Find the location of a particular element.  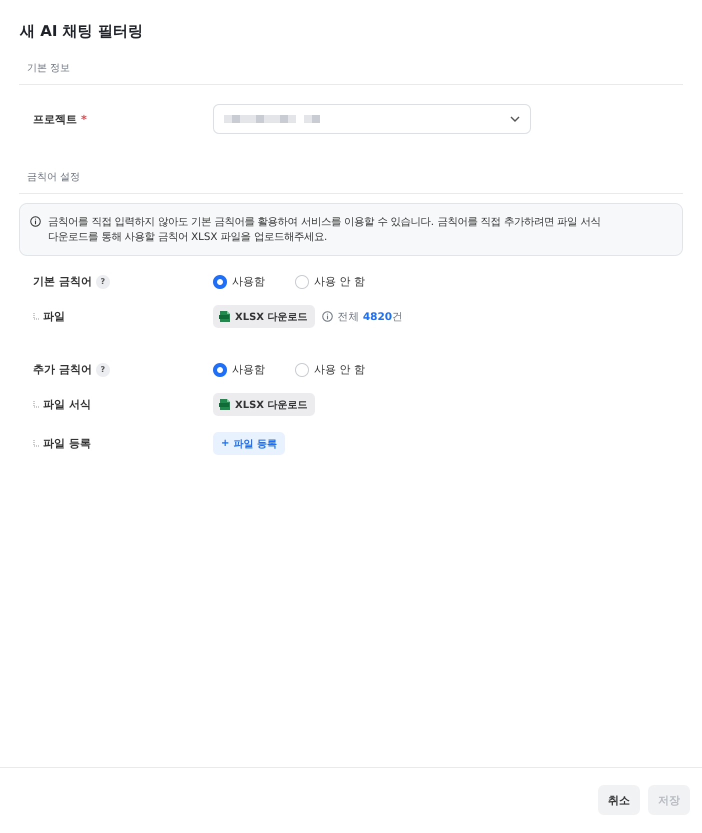

upload-button: + 파일 등록 is located at coordinates (249, 443).